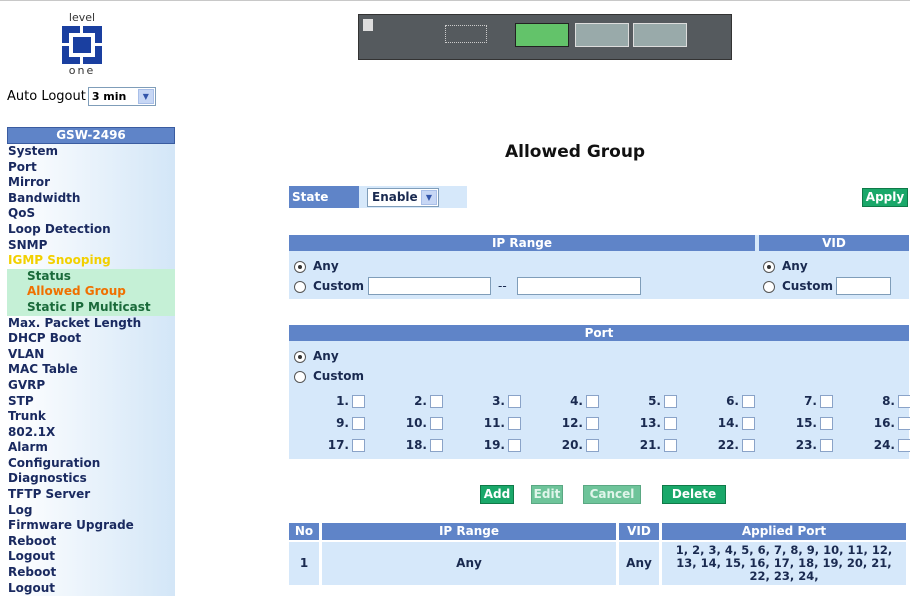 This screenshot has height=601, width=910. Describe the element at coordinates (612, 494) in the screenshot. I see `cancel-button: Cancel` at that location.